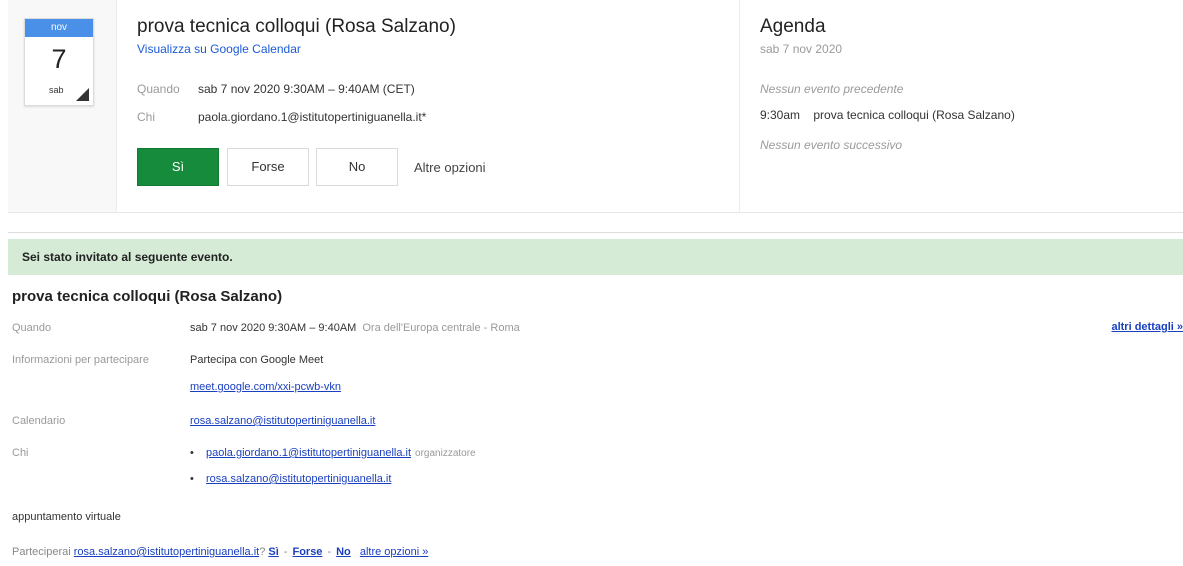 This screenshot has height=566, width=1183. I want to click on invite-when-label: Quando, so click(32, 328).